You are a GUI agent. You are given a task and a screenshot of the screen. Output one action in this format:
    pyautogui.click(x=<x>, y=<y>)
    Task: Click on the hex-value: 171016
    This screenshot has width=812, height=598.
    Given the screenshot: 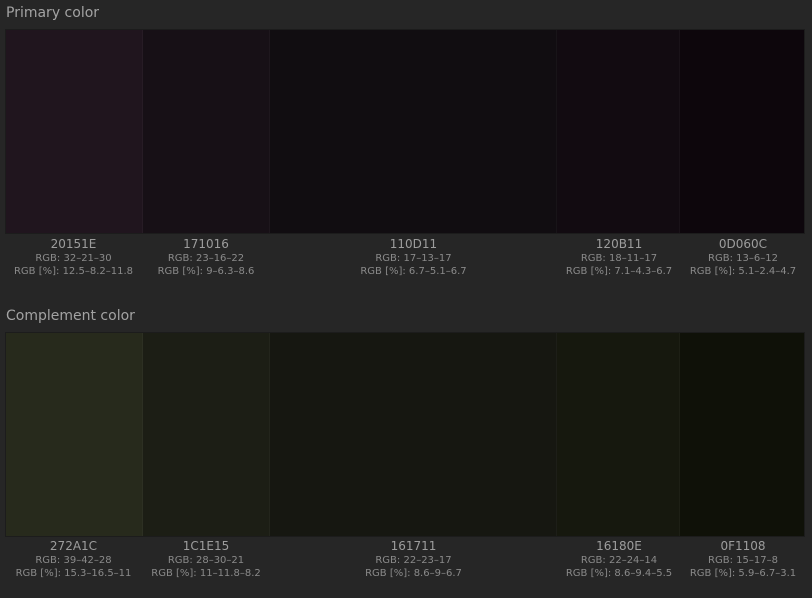 What is the action you would take?
    pyautogui.click(x=206, y=244)
    